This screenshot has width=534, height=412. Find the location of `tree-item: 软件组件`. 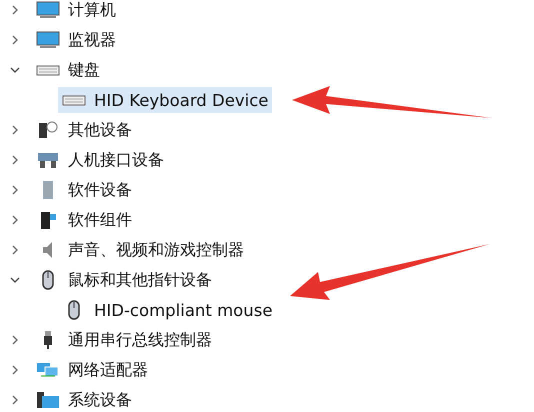

tree-item: 软件组件 is located at coordinates (84, 220).